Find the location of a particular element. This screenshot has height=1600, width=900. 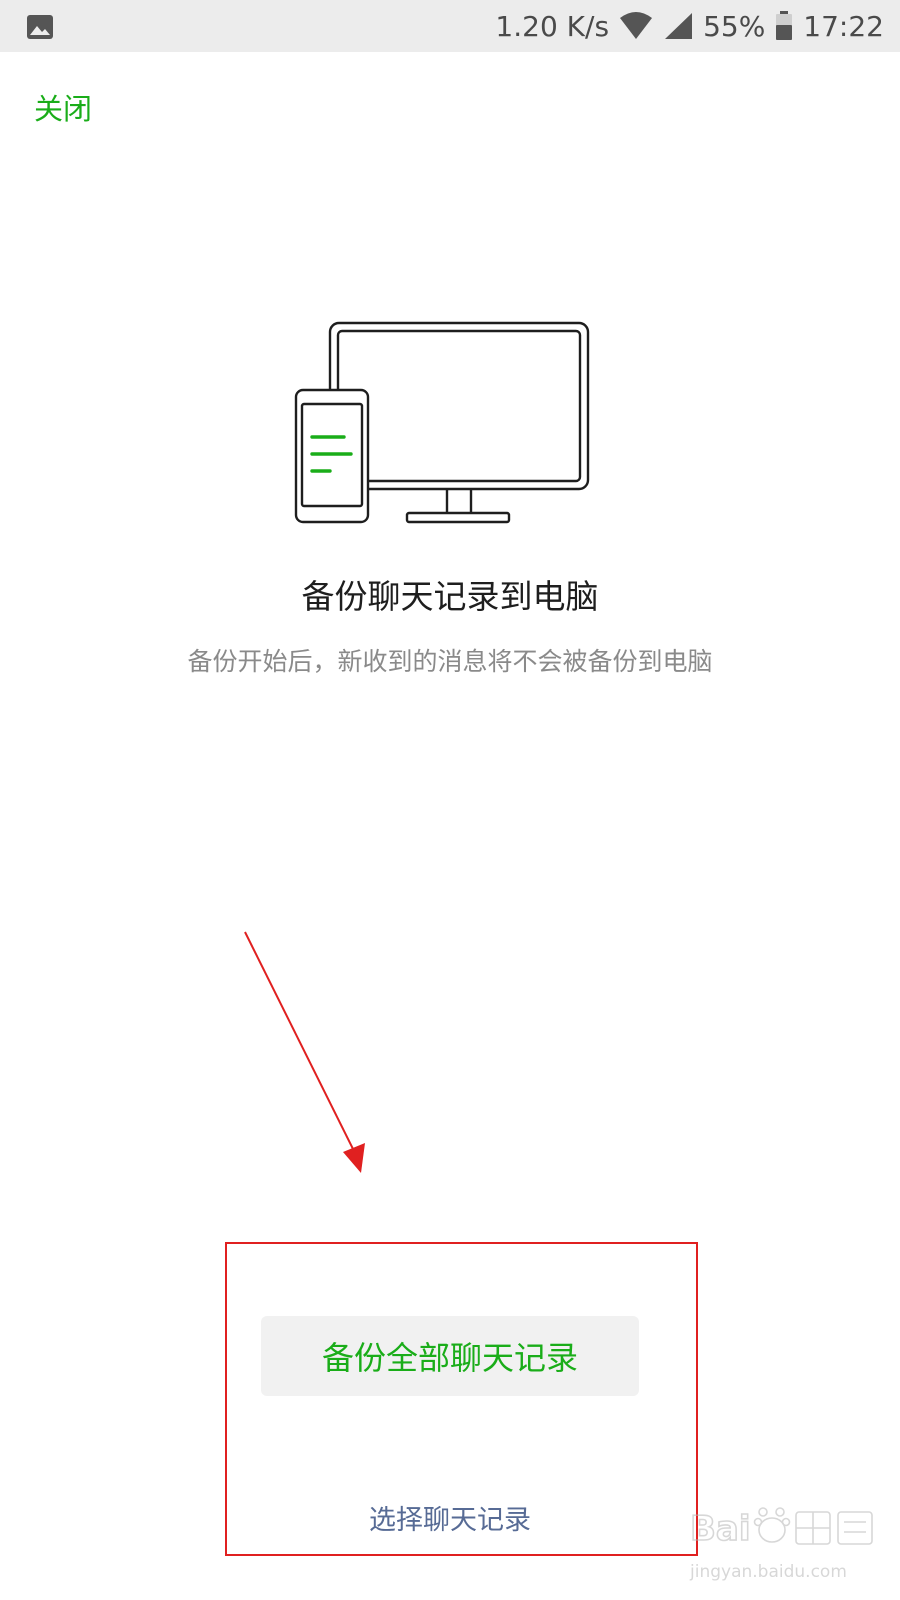

status-indicators: 1.20 K/s 55% 17:22 is located at coordinates (684, 26).